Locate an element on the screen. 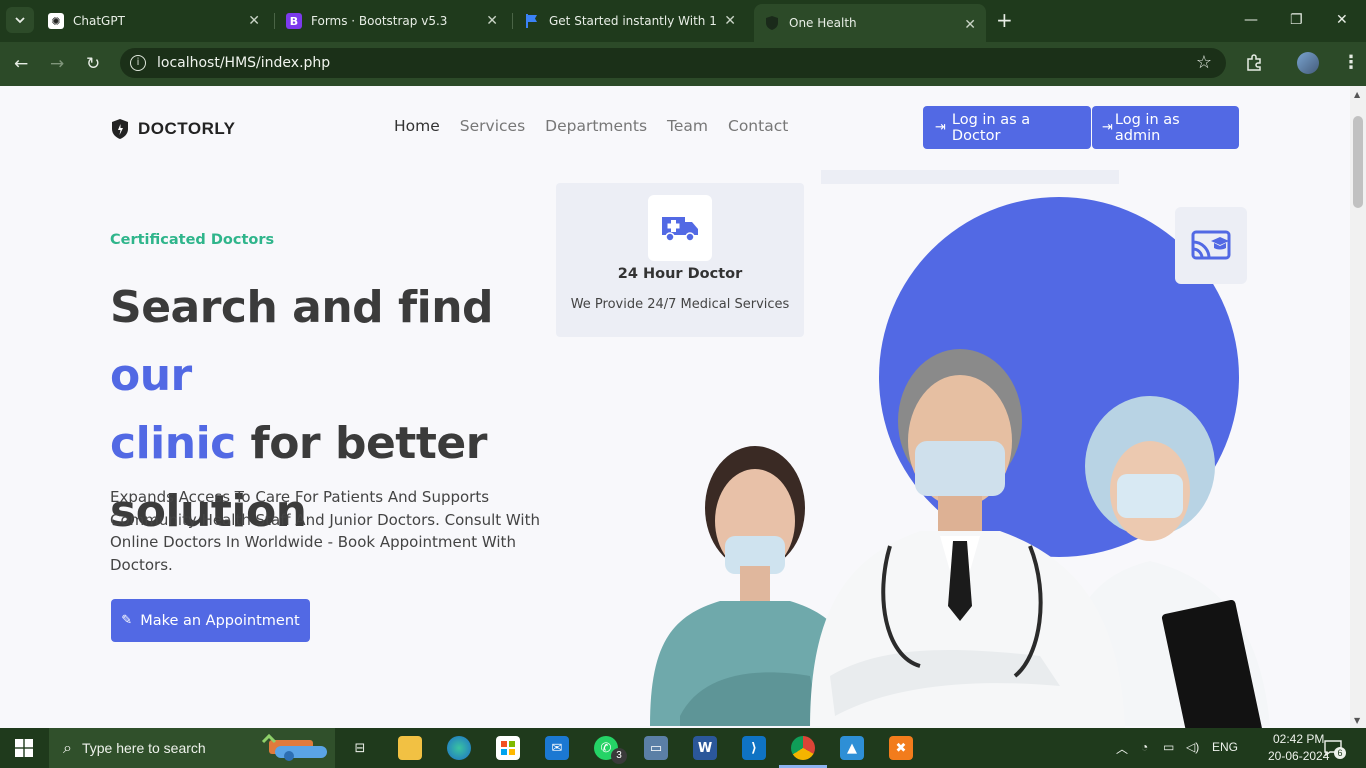 This screenshot has width=1366, height=768. login-admin-label: Log in as admin is located at coordinates (1147, 127).